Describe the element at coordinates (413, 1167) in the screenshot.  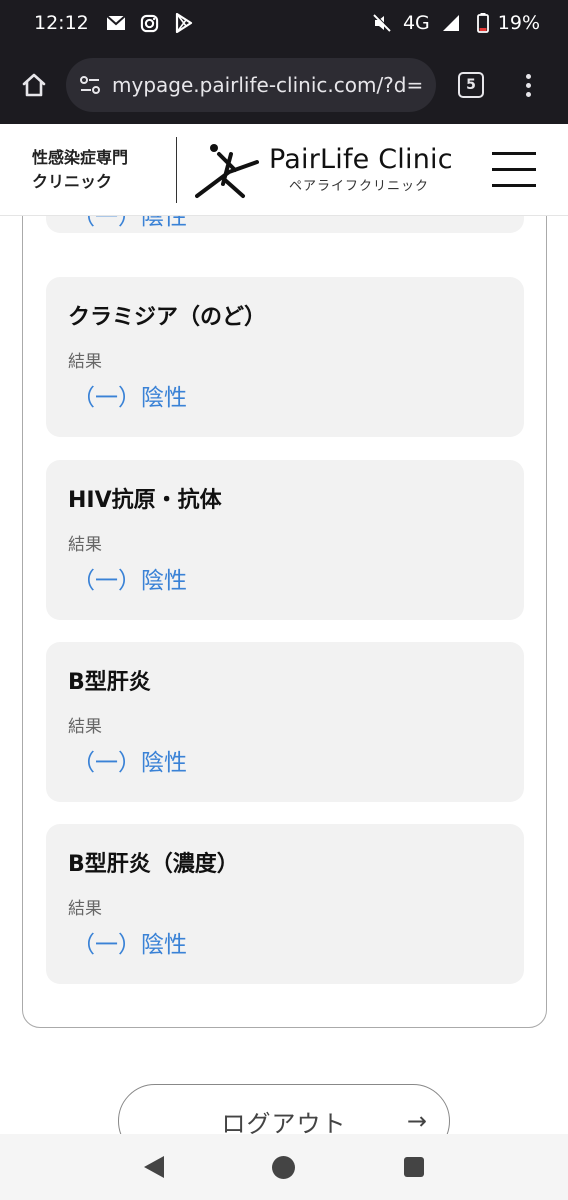
I see `recent-apps-icon` at that location.